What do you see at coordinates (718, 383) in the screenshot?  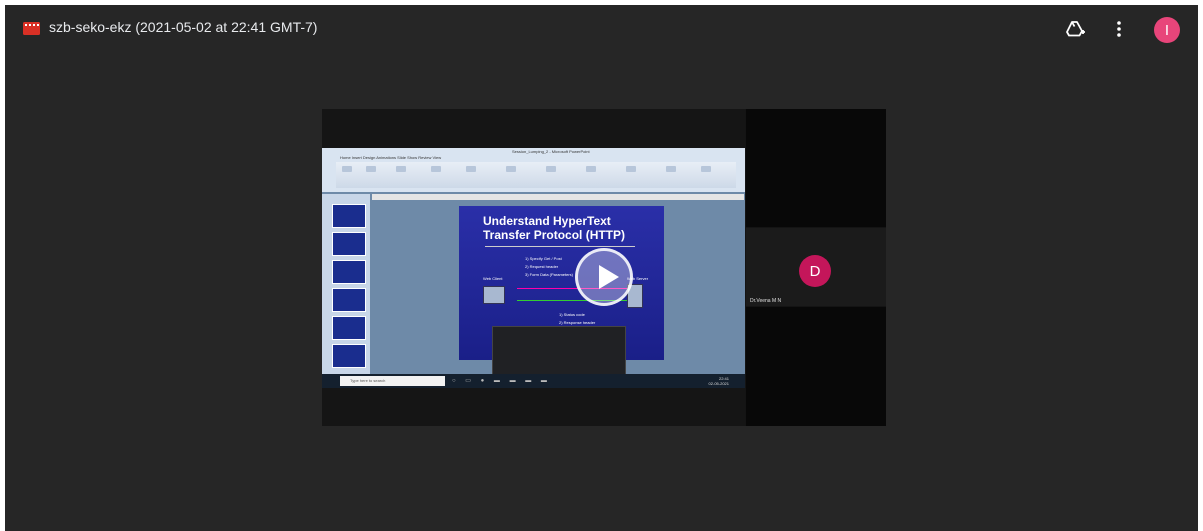 I see `taskbar-date: 02-05-2021` at bounding box center [718, 383].